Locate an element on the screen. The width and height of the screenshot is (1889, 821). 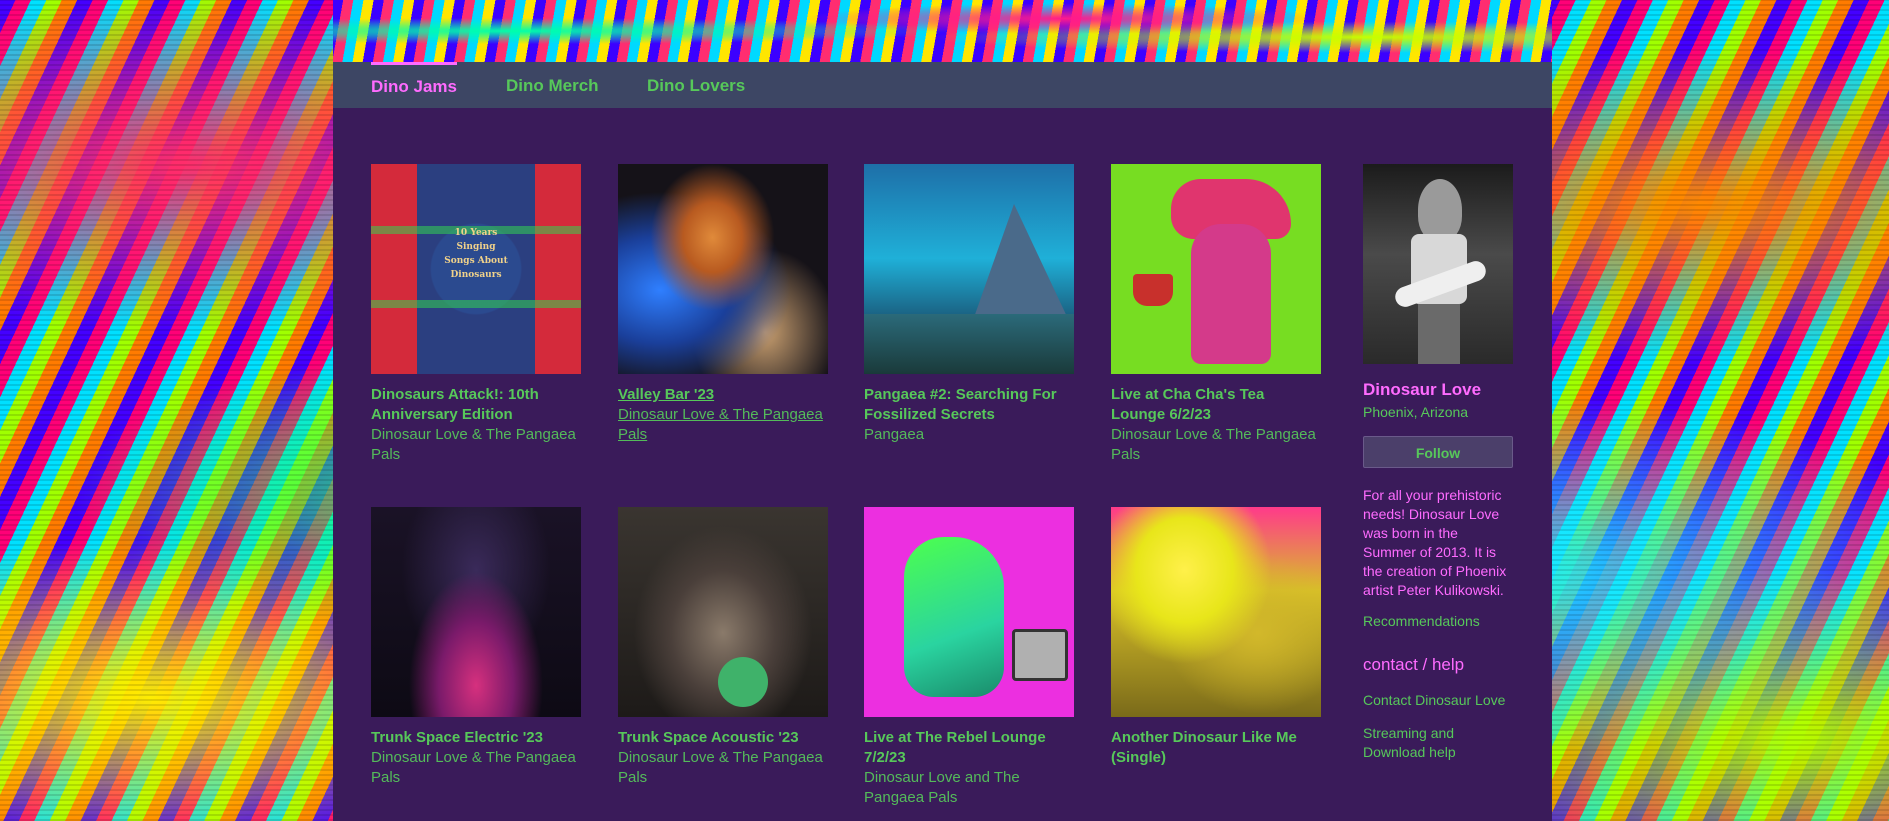
band-location: Phoenix, Arizona is located at coordinates (1416, 412).